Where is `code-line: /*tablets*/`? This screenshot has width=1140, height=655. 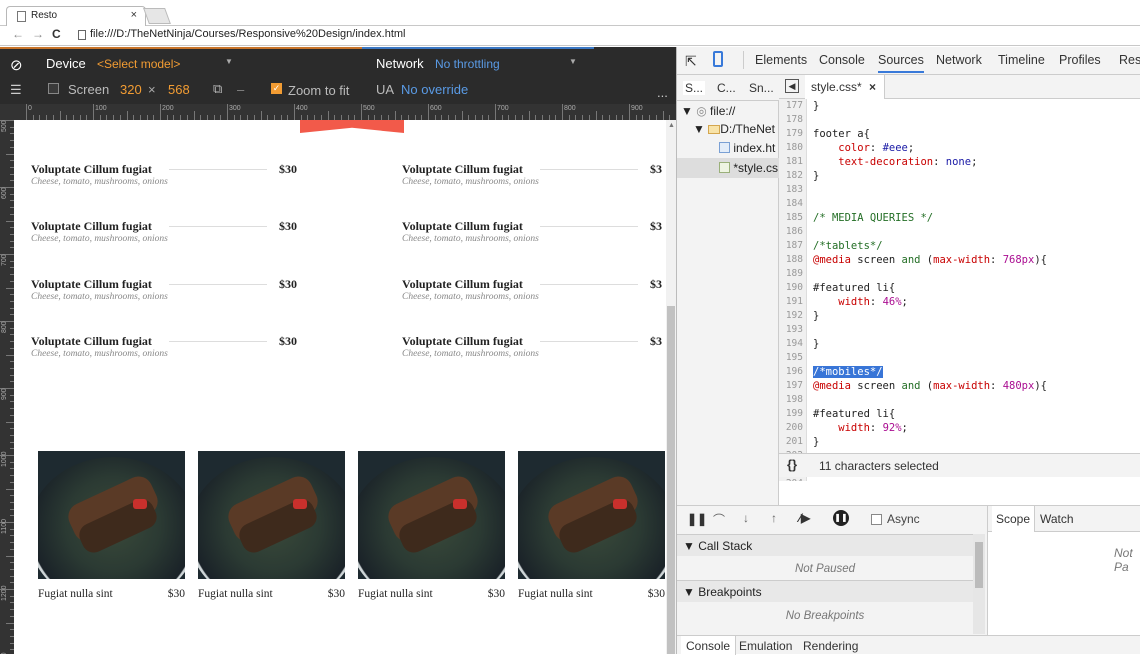
code-line: /*tablets*/ is located at coordinates (976, 246).